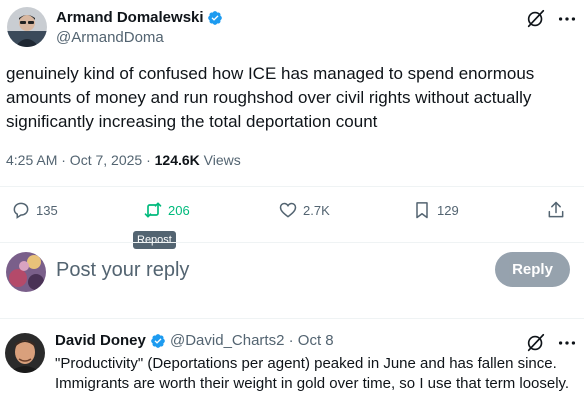 The image size is (584, 418). What do you see at coordinates (288, 210) in the screenshot?
I see `like-icon` at bounding box center [288, 210].